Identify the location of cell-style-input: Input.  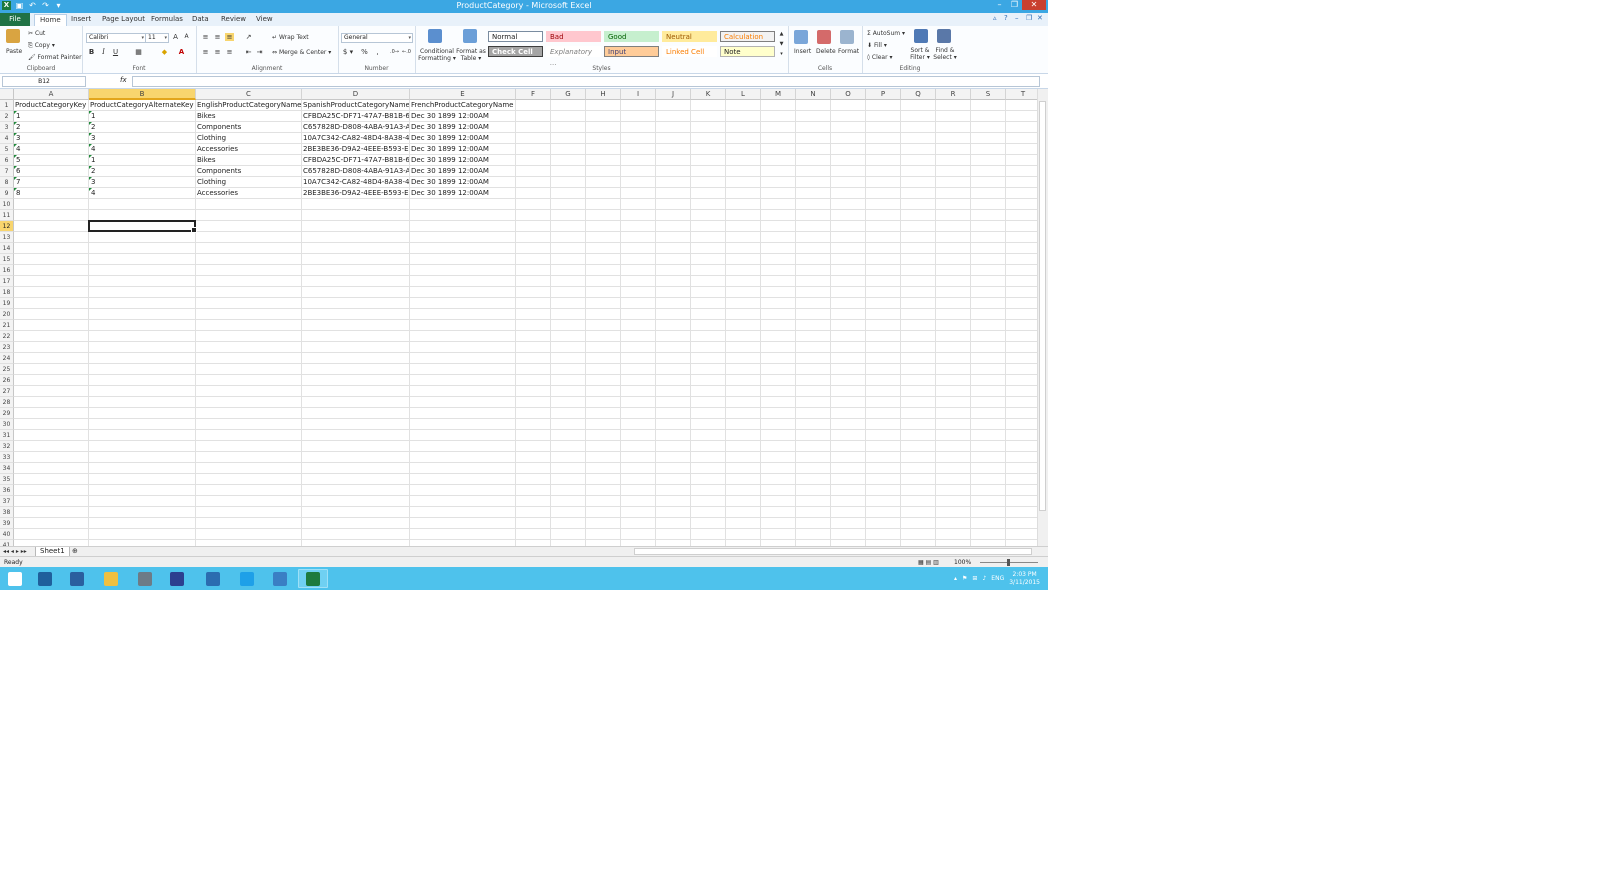
(631, 51).